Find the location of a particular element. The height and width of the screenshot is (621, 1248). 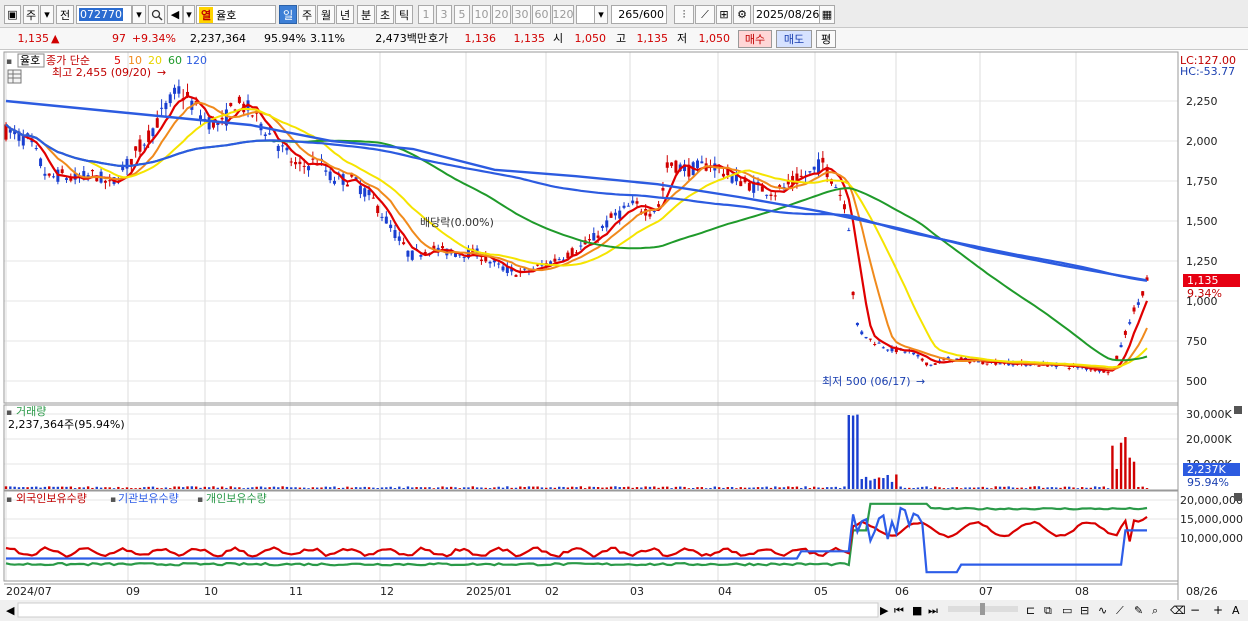

scroll-left-icon: ◀ is located at coordinates (10, 610).